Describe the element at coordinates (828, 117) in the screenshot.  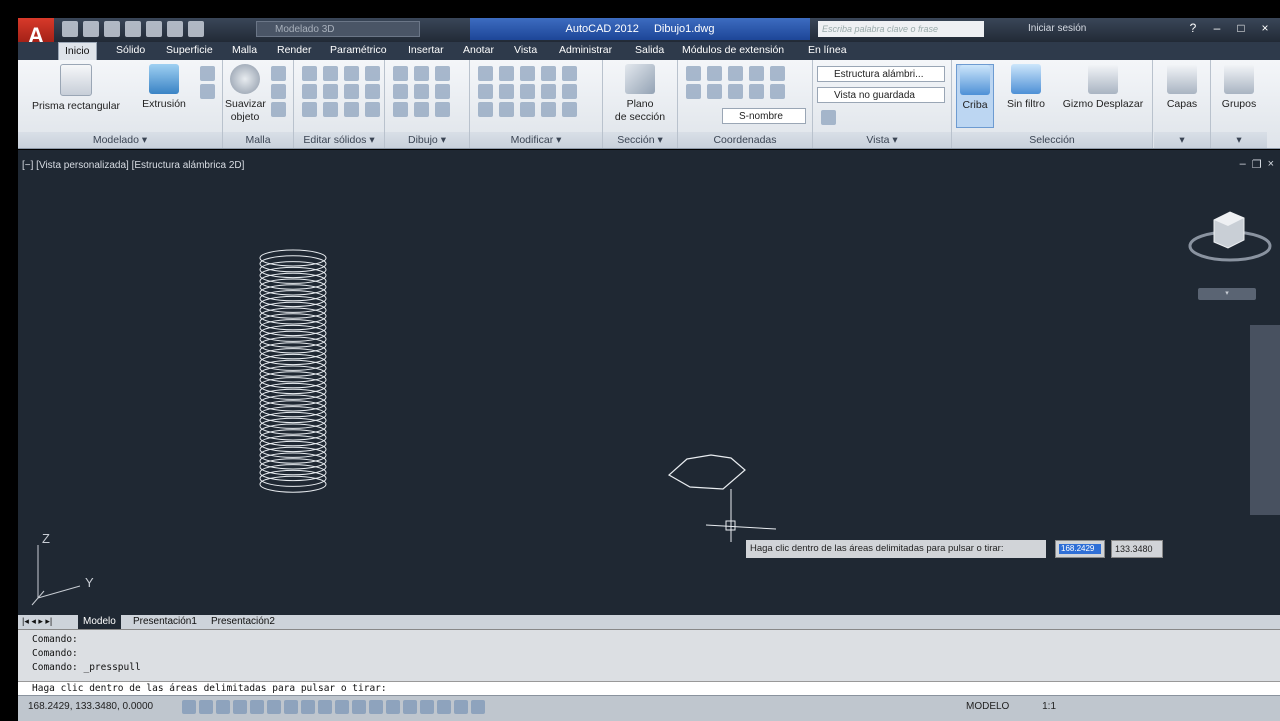
I see `viewport-config-icon` at that location.